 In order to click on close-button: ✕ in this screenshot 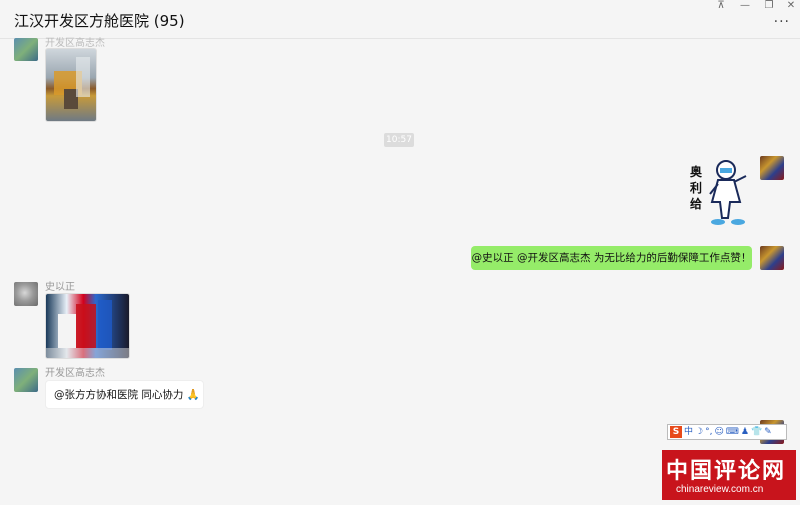, I will do `click(790, 6)`.